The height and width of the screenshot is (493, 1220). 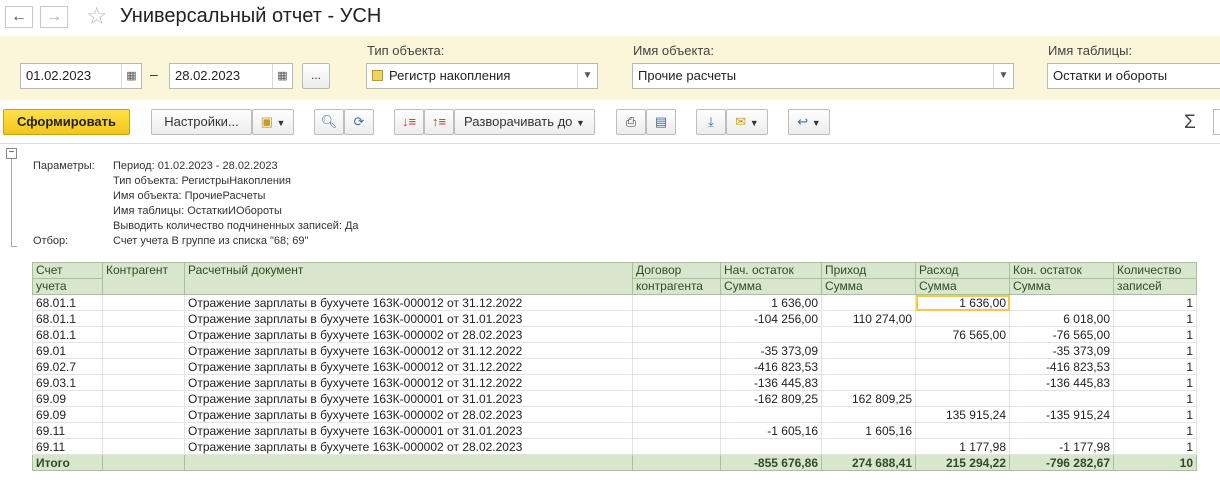 I want to click on cell-start-balance: -162 809,25, so click(x=771, y=398).